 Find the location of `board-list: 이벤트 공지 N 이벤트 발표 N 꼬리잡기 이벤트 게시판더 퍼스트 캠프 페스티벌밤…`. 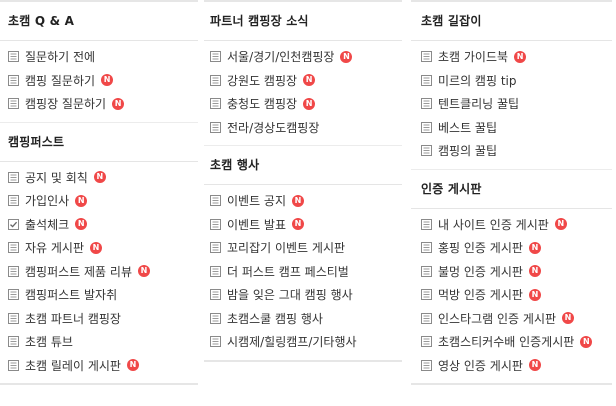

board-list: 이벤트 공지 N 이벤트 발표 N 꼬리잡기 이벤트 게시판더 퍼스트 캠프 페스티벌밤… is located at coordinates (303, 272).